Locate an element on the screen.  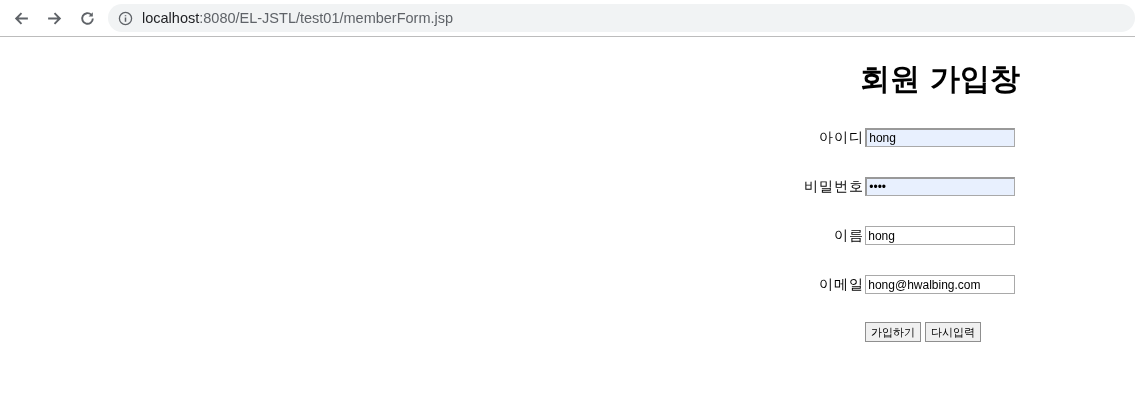
input-field: hong@hwalbing.com is located at coordinates (940, 284).